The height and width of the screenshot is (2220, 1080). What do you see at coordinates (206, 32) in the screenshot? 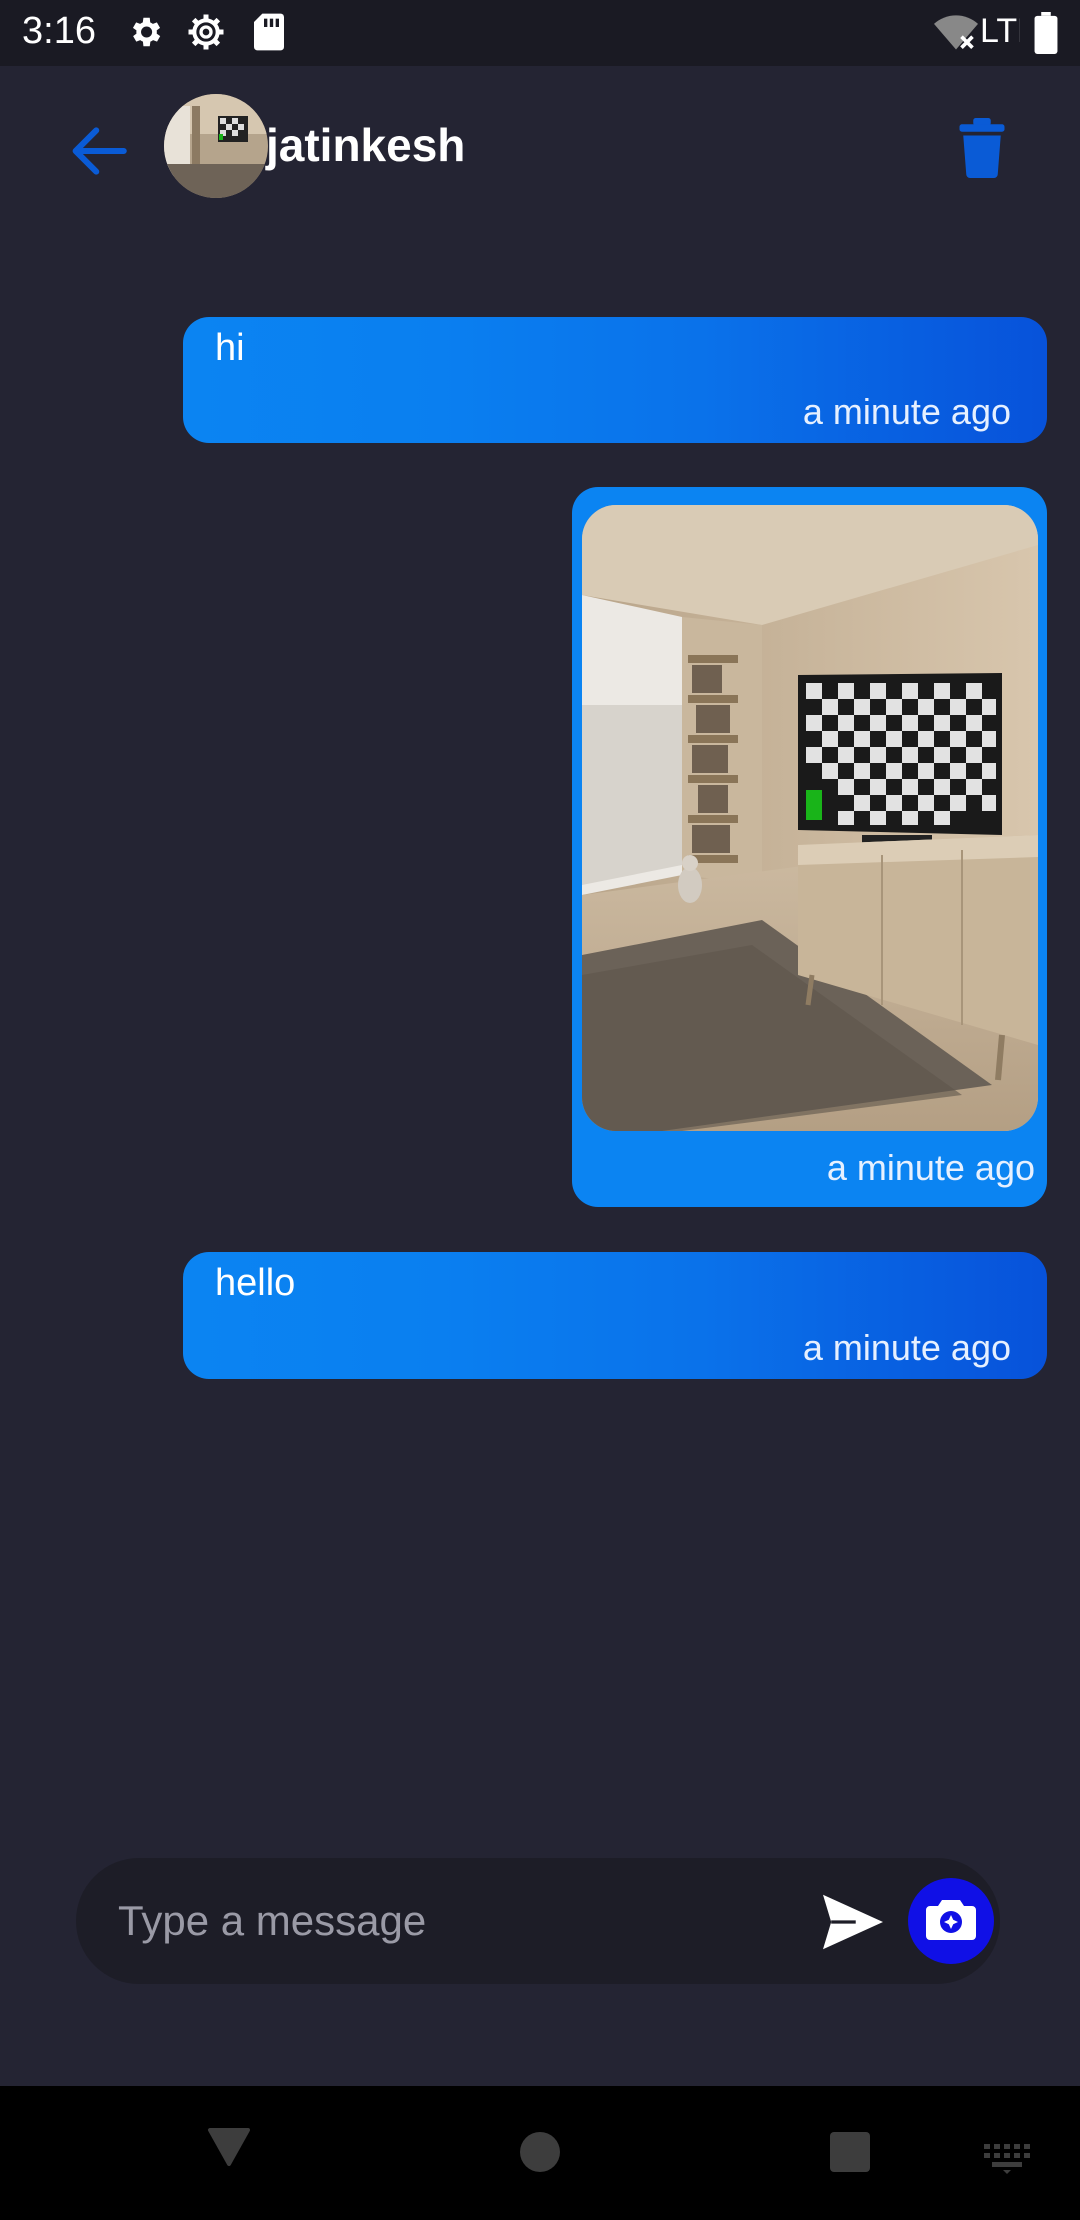
I see `settings-outline-icon` at bounding box center [206, 32].